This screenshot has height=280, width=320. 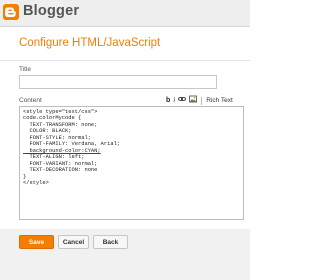 What do you see at coordinates (36, 182) in the screenshot?
I see `code-line: </style>` at bounding box center [36, 182].